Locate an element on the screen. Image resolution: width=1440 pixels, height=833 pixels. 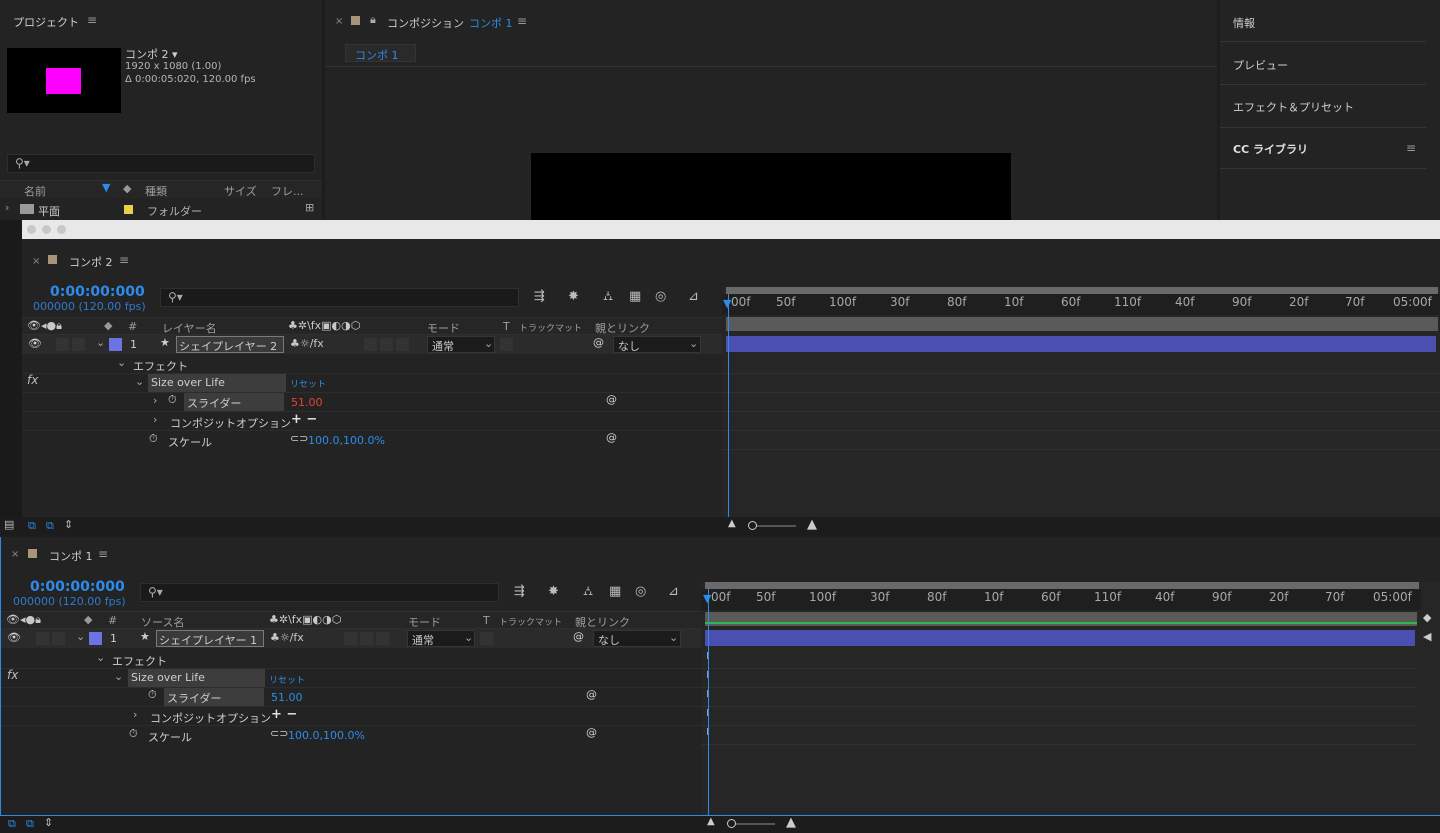
project-search-input: ⚲▾ is located at coordinates (161, 163).